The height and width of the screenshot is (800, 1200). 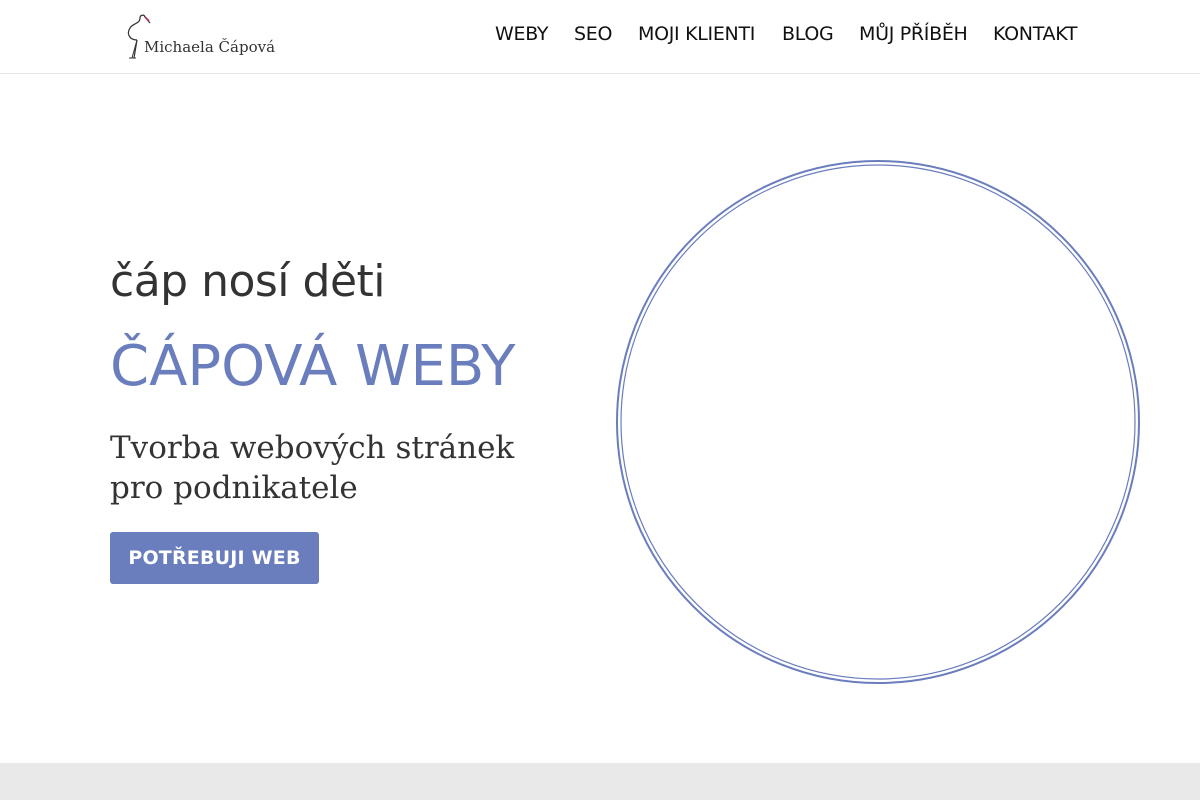 I want to click on nav-item-weby: WEBY, so click(x=522, y=34).